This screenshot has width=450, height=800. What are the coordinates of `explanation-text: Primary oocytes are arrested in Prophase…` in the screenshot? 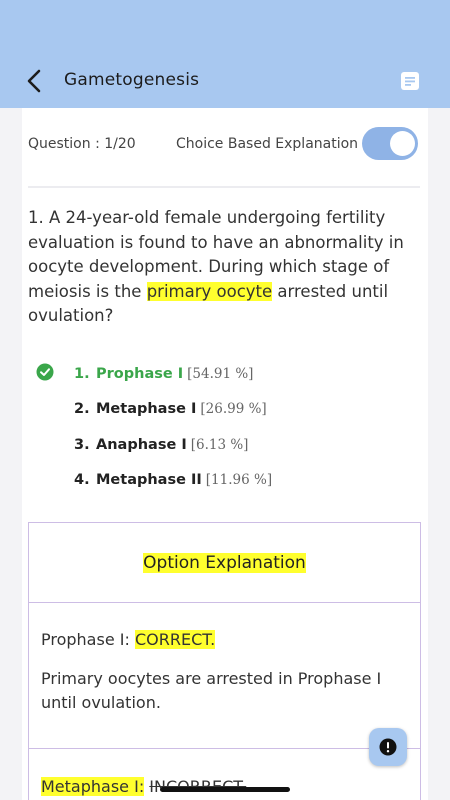 It's located at (211, 690).